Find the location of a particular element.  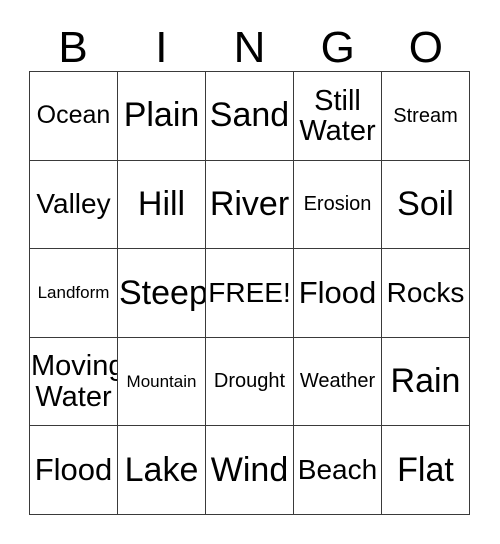

bingo-cell-g3: Flood is located at coordinates (338, 293).